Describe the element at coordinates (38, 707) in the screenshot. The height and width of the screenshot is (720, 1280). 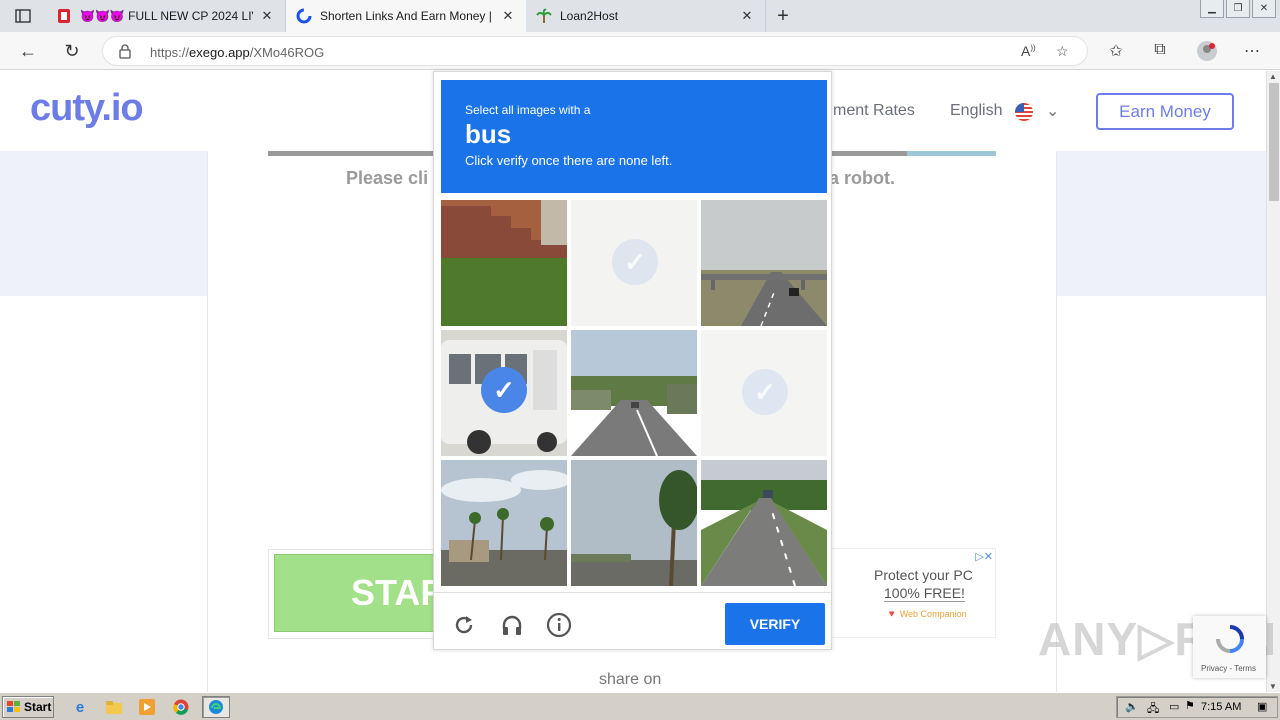
I see `start-label: Start` at that location.